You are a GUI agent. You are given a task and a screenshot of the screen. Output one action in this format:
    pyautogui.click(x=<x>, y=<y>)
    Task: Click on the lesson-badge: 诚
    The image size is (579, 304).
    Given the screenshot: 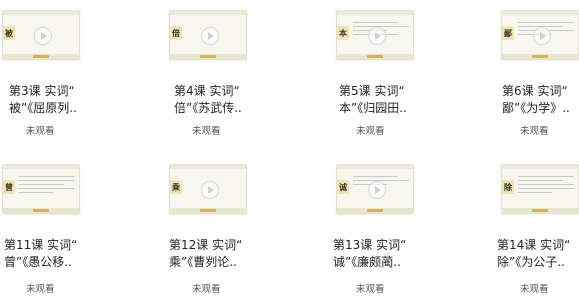 What is the action you would take?
    pyautogui.click(x=343, y=187)
    